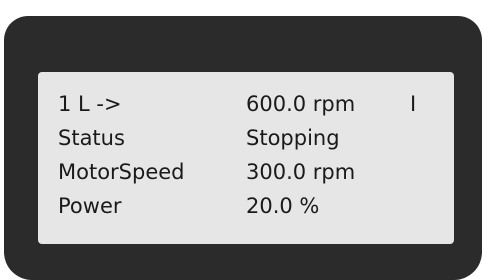  I want to click on reference-label: 1 L ->, so click(90, 104).